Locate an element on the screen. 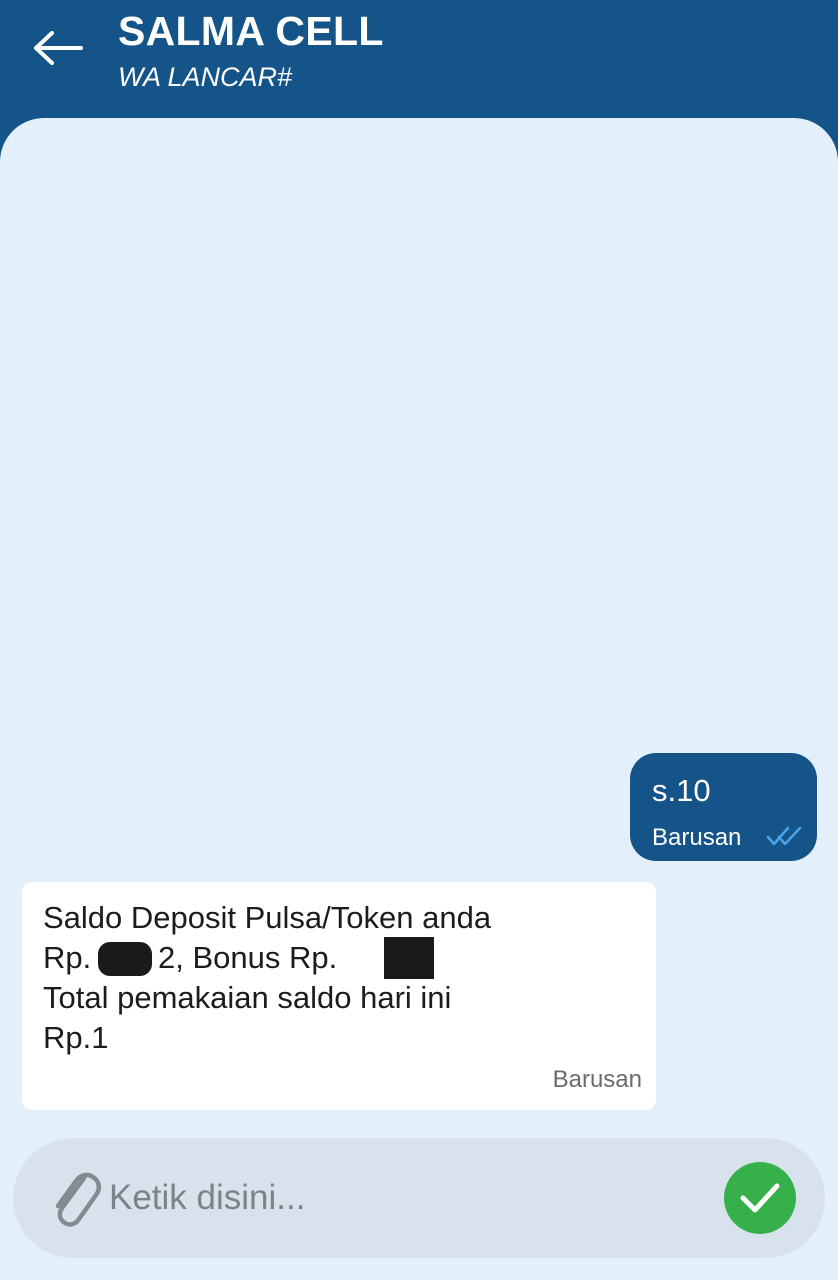 The height and width of the screenshot is (1280, 838). arrow-left-icon is located at coordinates (58, 48).